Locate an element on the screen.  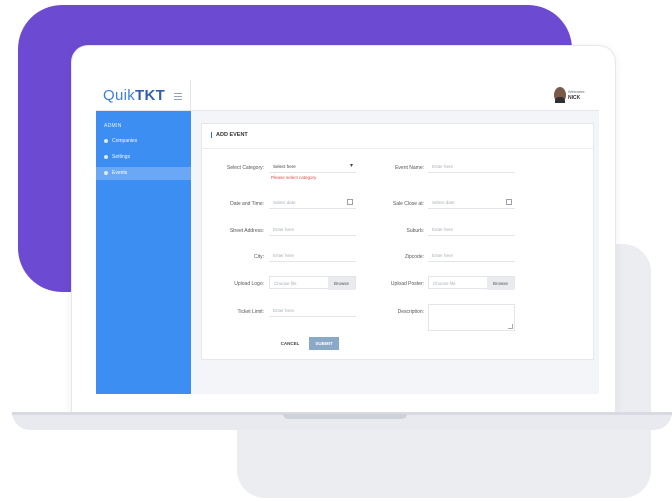
zipcode-placeholder: Enter here is located at coordinates (443, 255).